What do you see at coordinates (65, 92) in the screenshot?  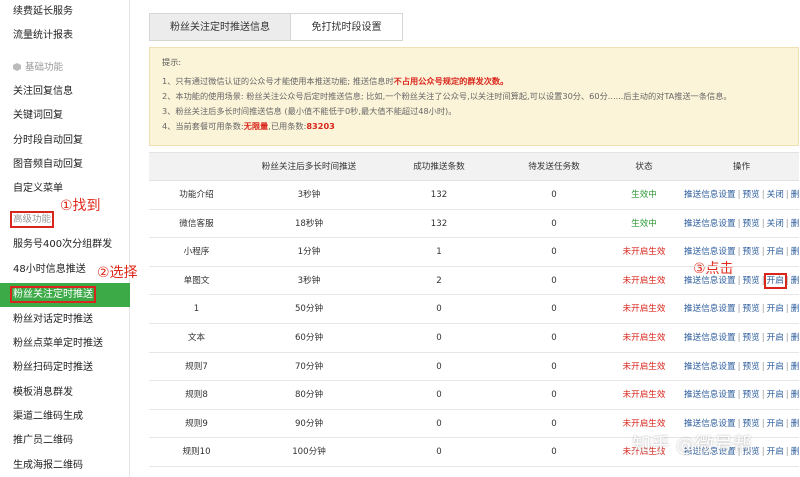 I see `sidebar-item-follow-reply: 关注回复信息` at bounding box center [65, 92].